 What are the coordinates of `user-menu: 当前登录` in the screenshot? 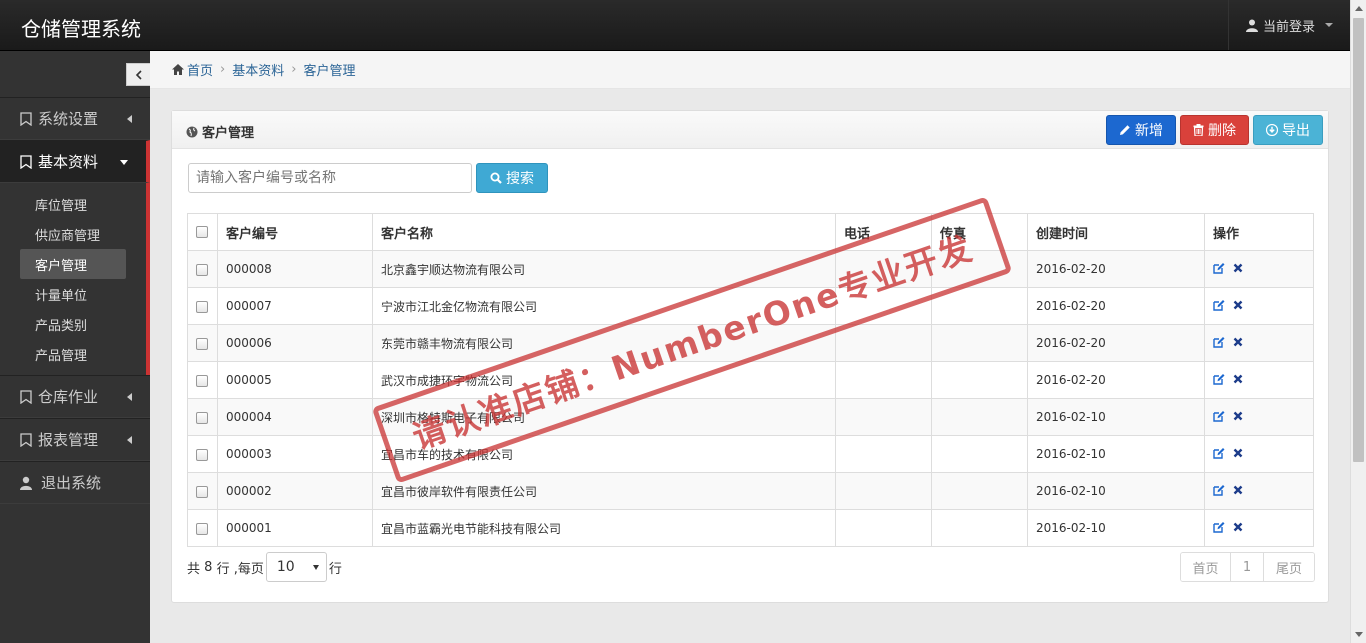 It's located at (1289, 25).